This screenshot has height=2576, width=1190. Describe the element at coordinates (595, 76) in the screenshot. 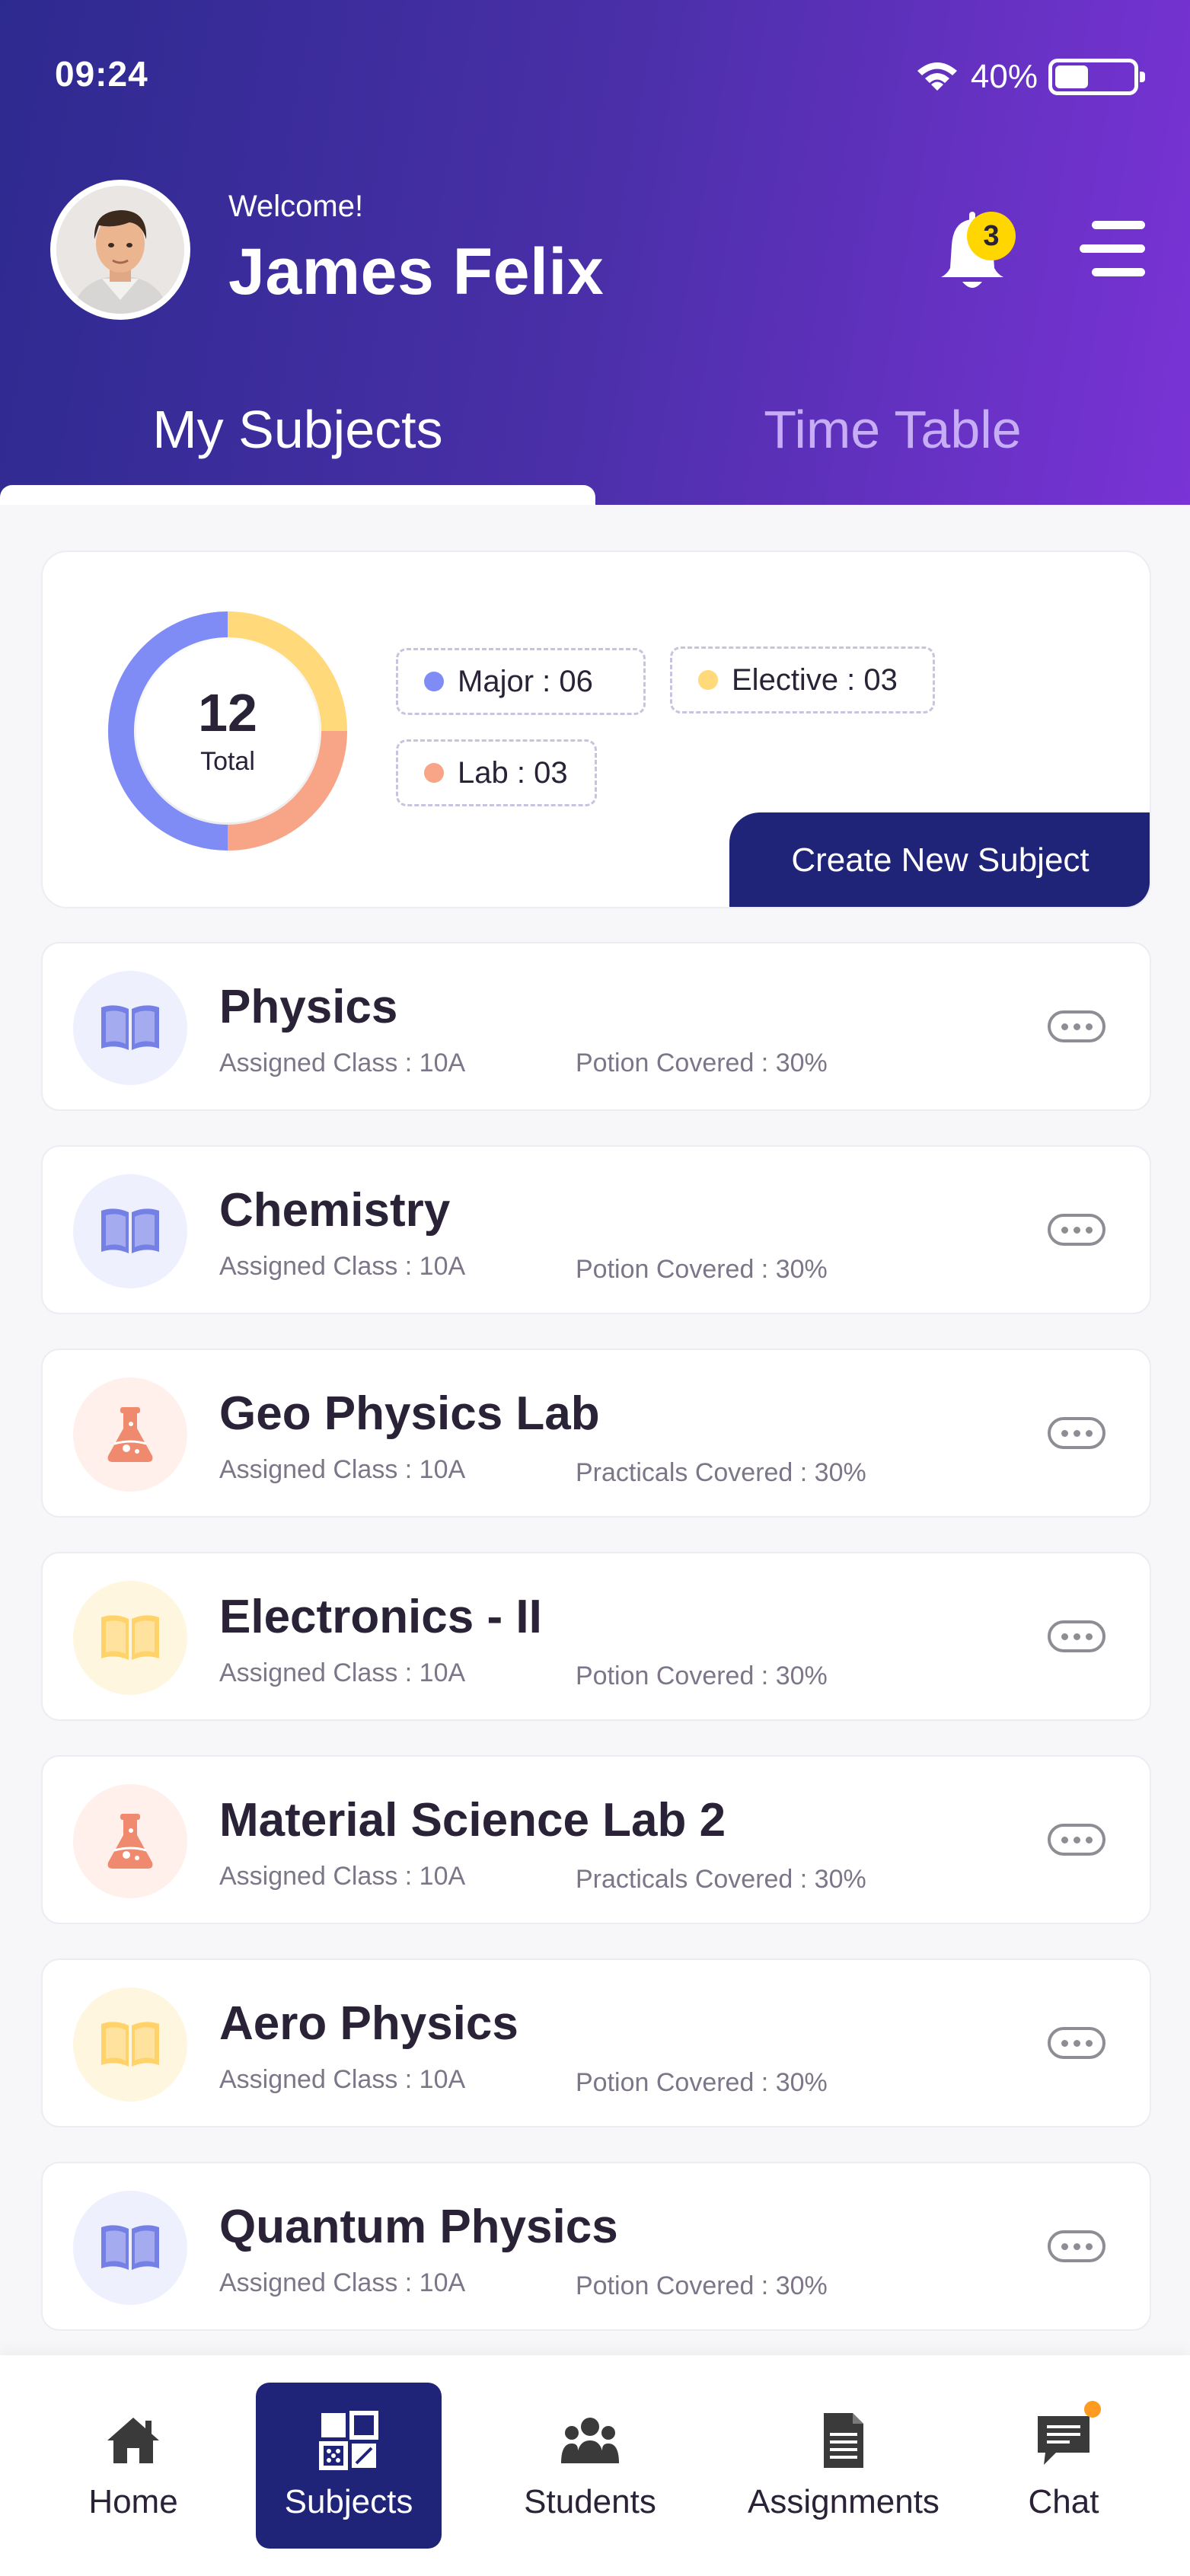

I see `status-bar: 09:24 40%` at that location.